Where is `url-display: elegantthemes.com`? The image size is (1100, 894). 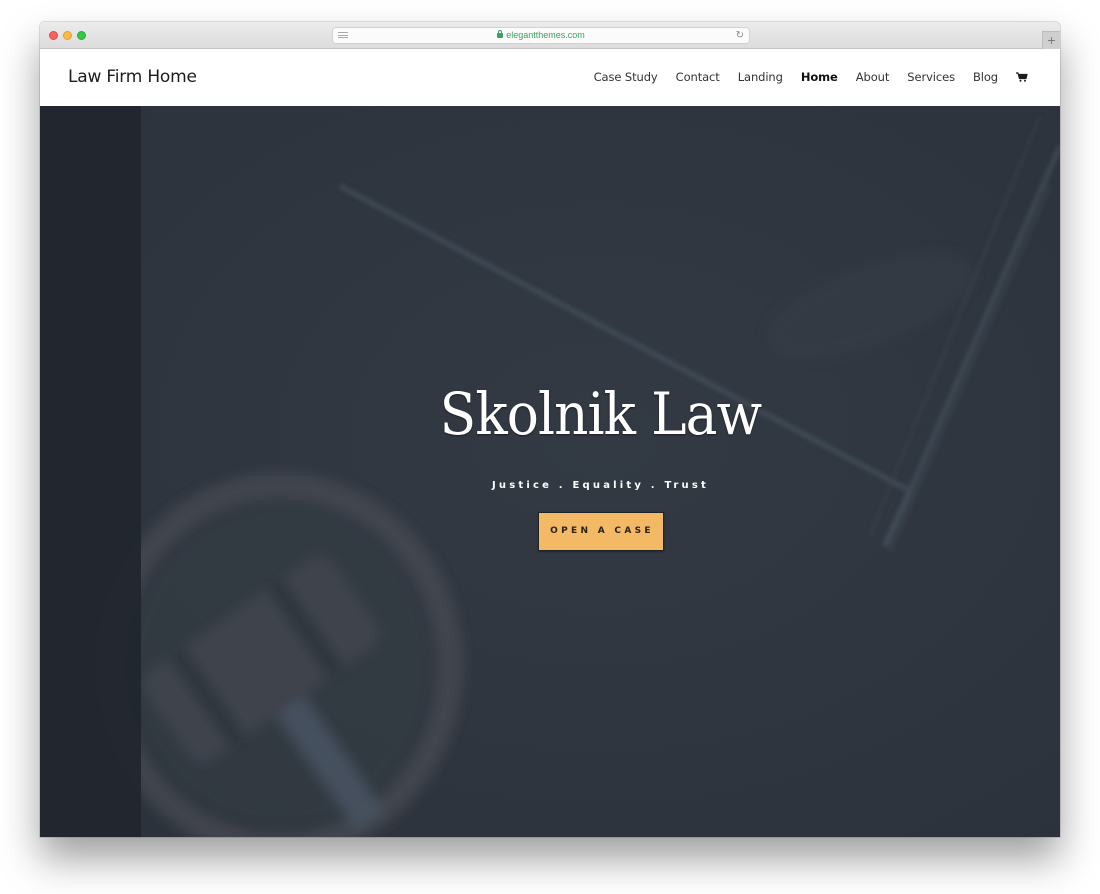
url-display: elegantthemes.com is located at coordinates (541, 35).